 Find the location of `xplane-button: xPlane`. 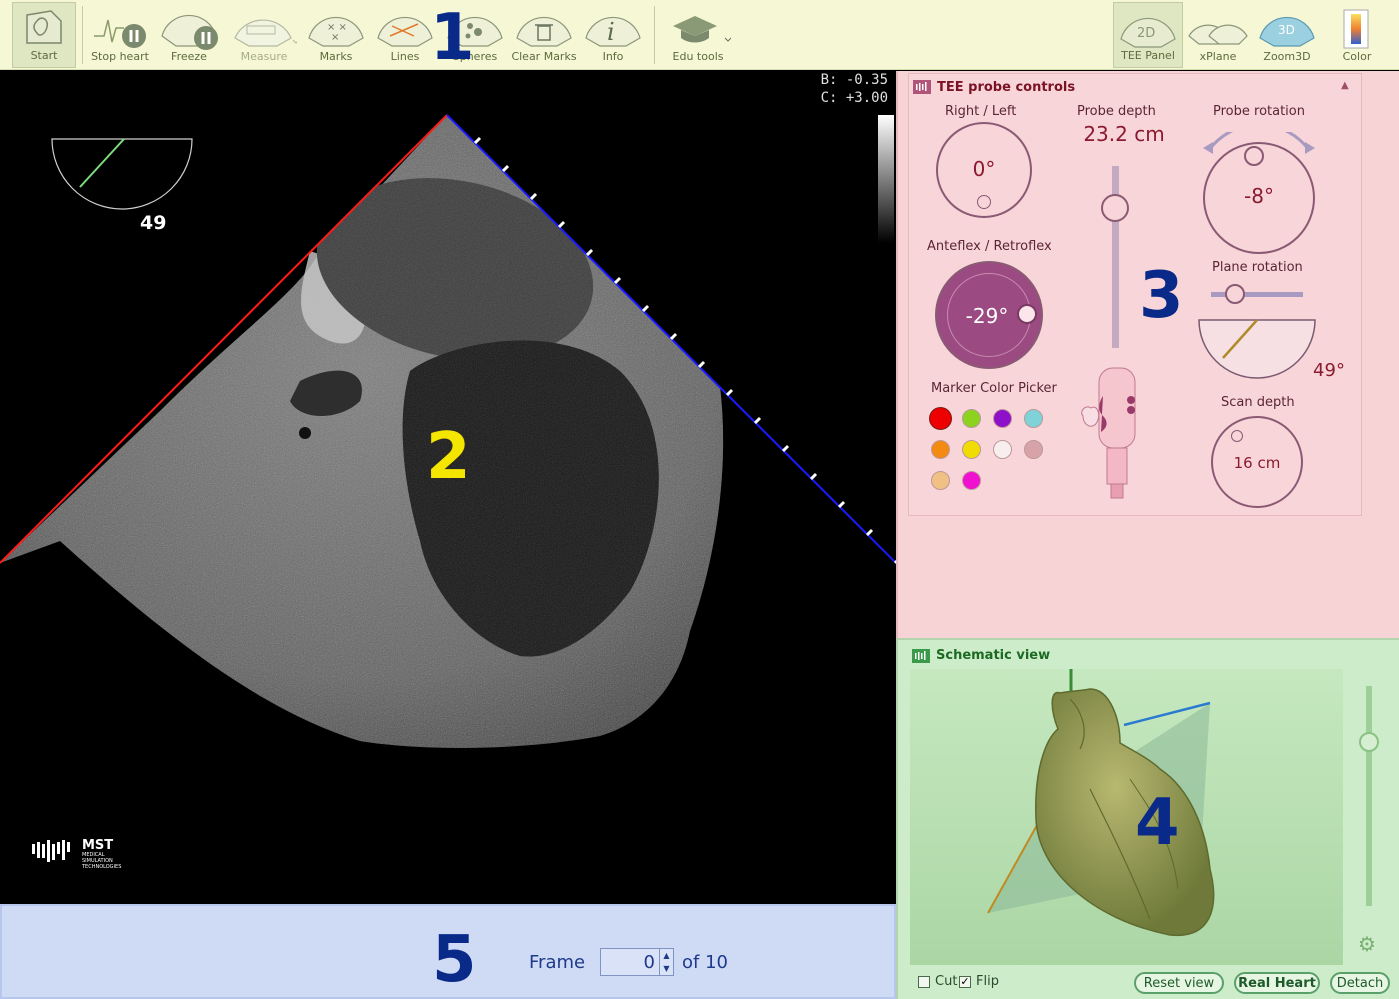

xplane-button: xPlane is located at coordinates (1218, 35).